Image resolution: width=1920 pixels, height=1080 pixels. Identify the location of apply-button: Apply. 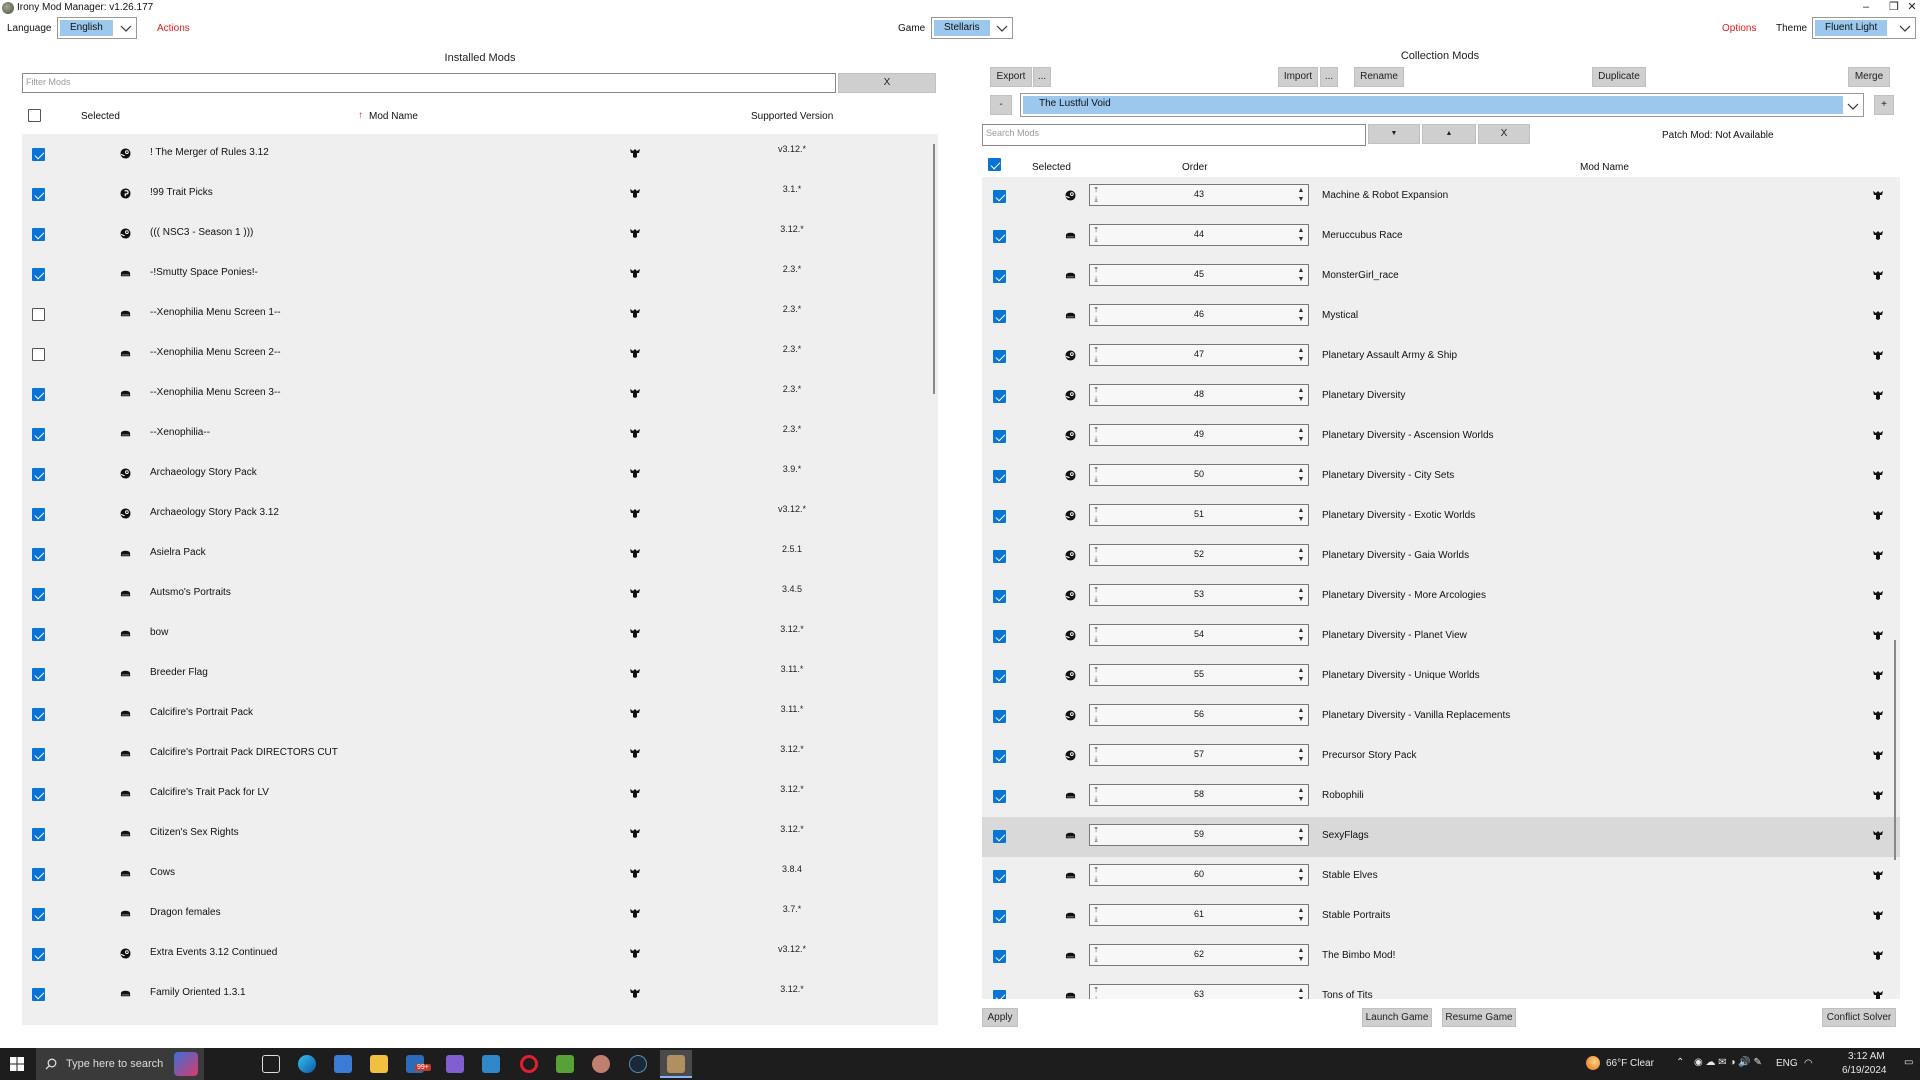
(1000, 1017).